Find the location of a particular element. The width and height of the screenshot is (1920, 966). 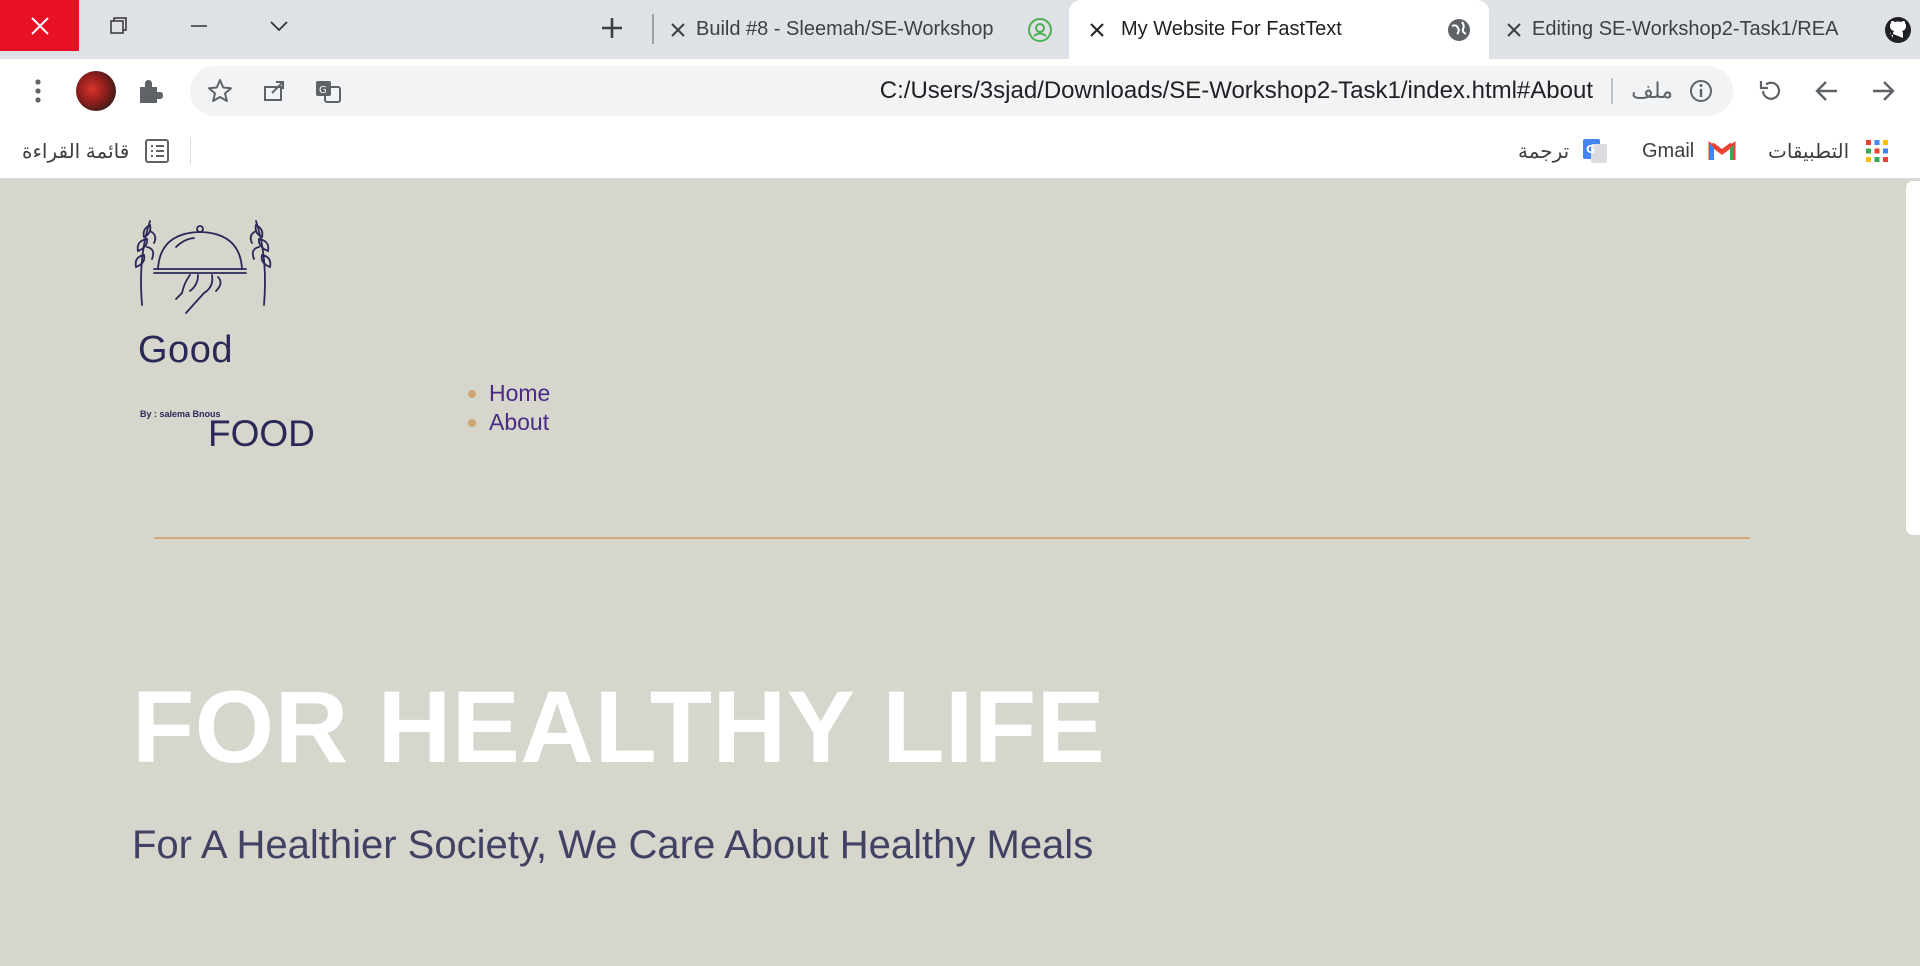

tab-editing-readme: Editing SE-Workshop2-Task1/REA is located at coordinates (1708, 29).